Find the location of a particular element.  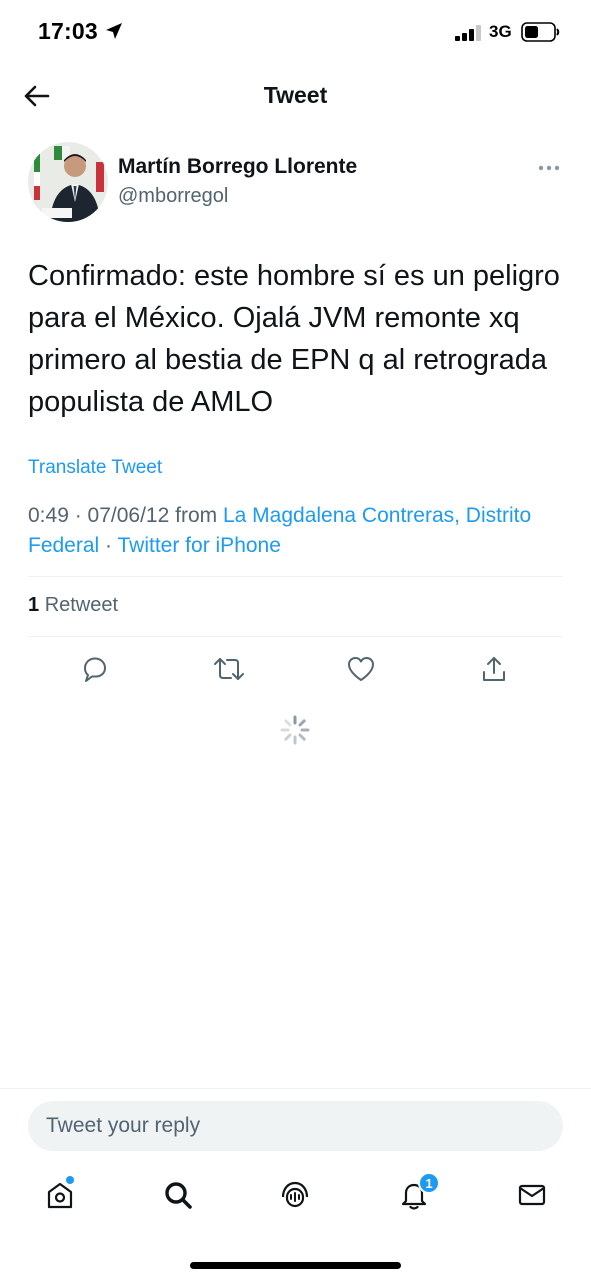

tab-messages is located at coordinates (532, 1195).